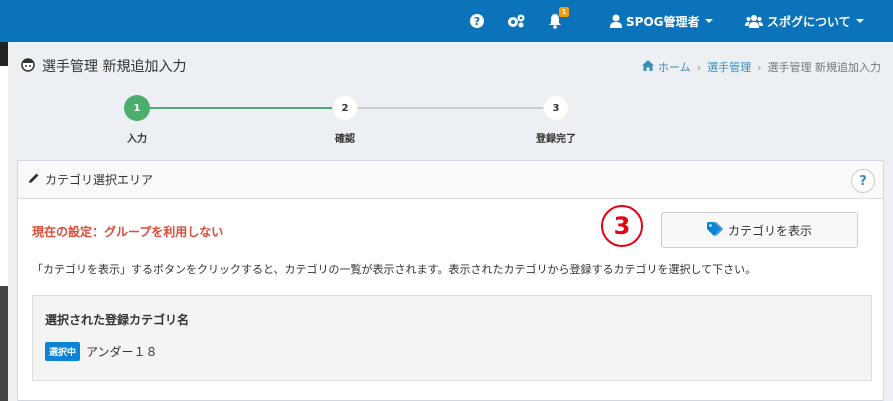 Image resolution: width=893 pixels, height=401 pixels. What do you see at coordinates (556, 108) in the screenshot?
I see `step-3-circle: 3` at bounding box center [556, 108].